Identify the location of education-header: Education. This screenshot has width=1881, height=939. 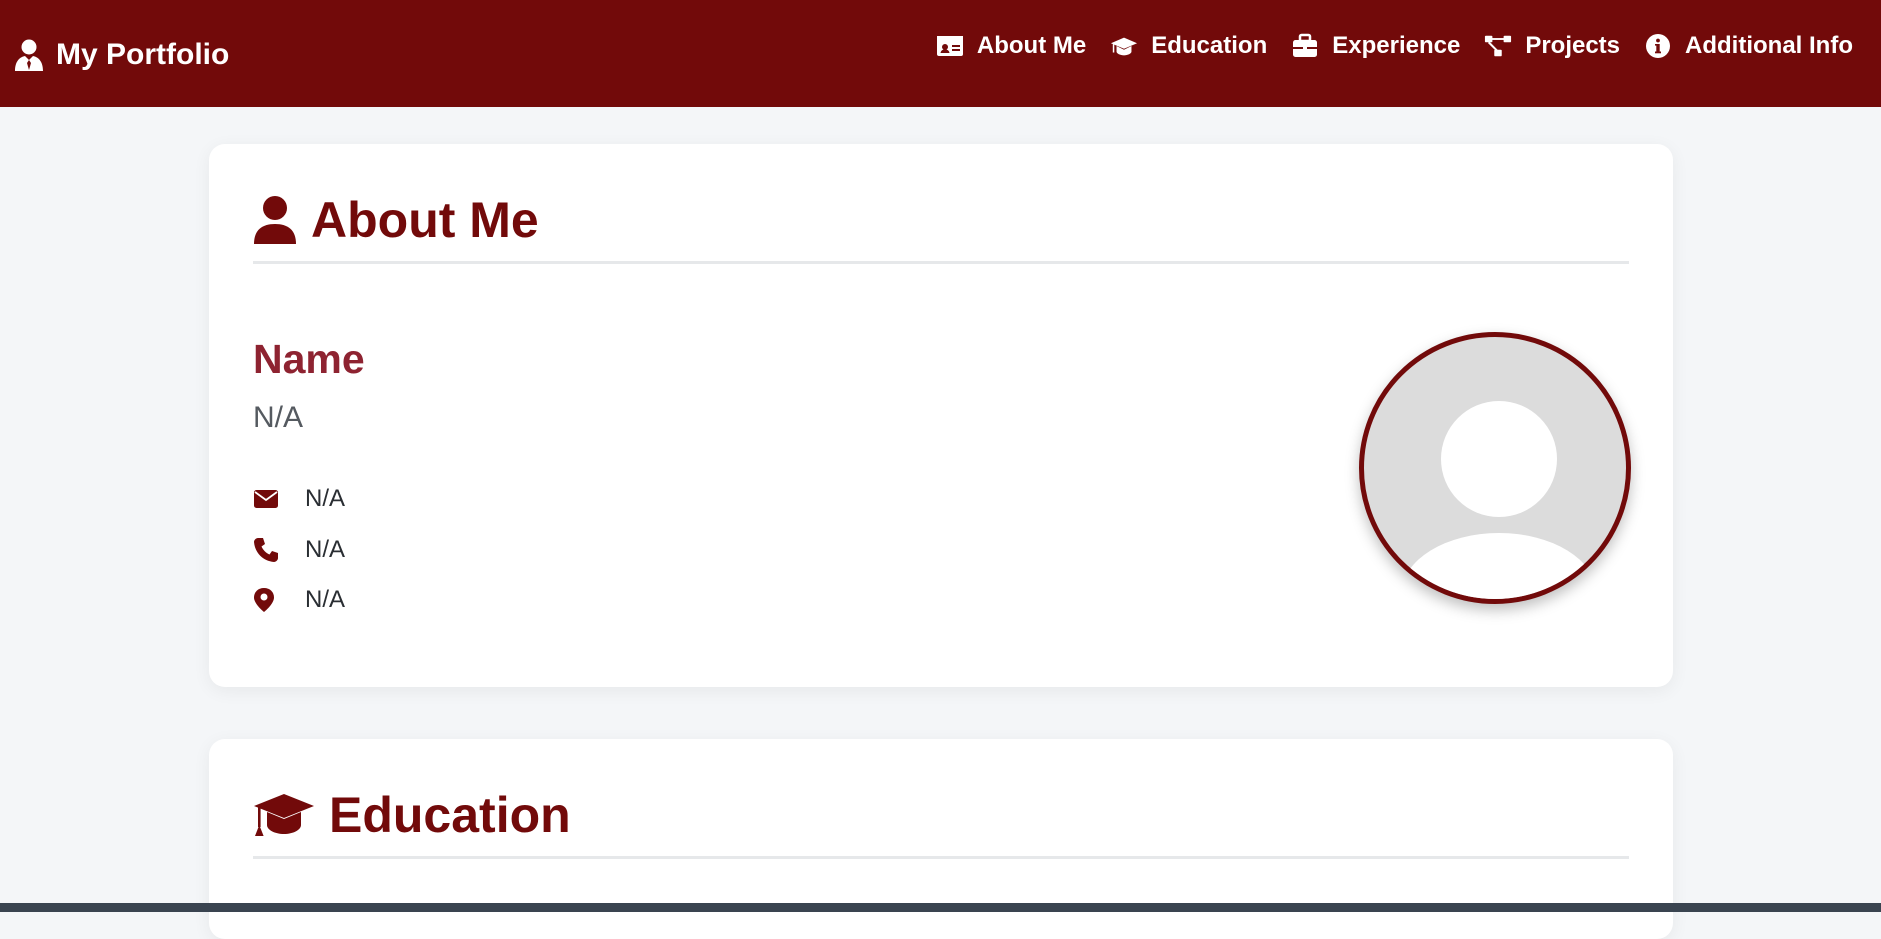
(941, 815).